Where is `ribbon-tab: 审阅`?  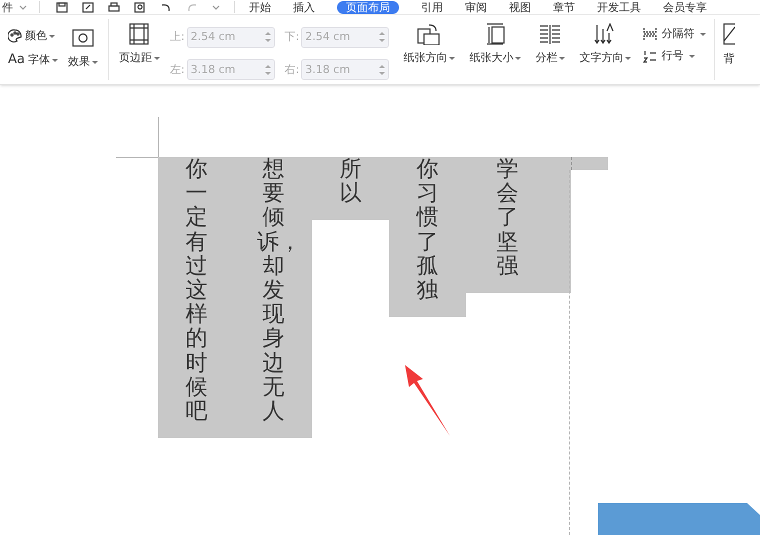
ribbon-tab: 审阅 is located at coordinates (476, 7).